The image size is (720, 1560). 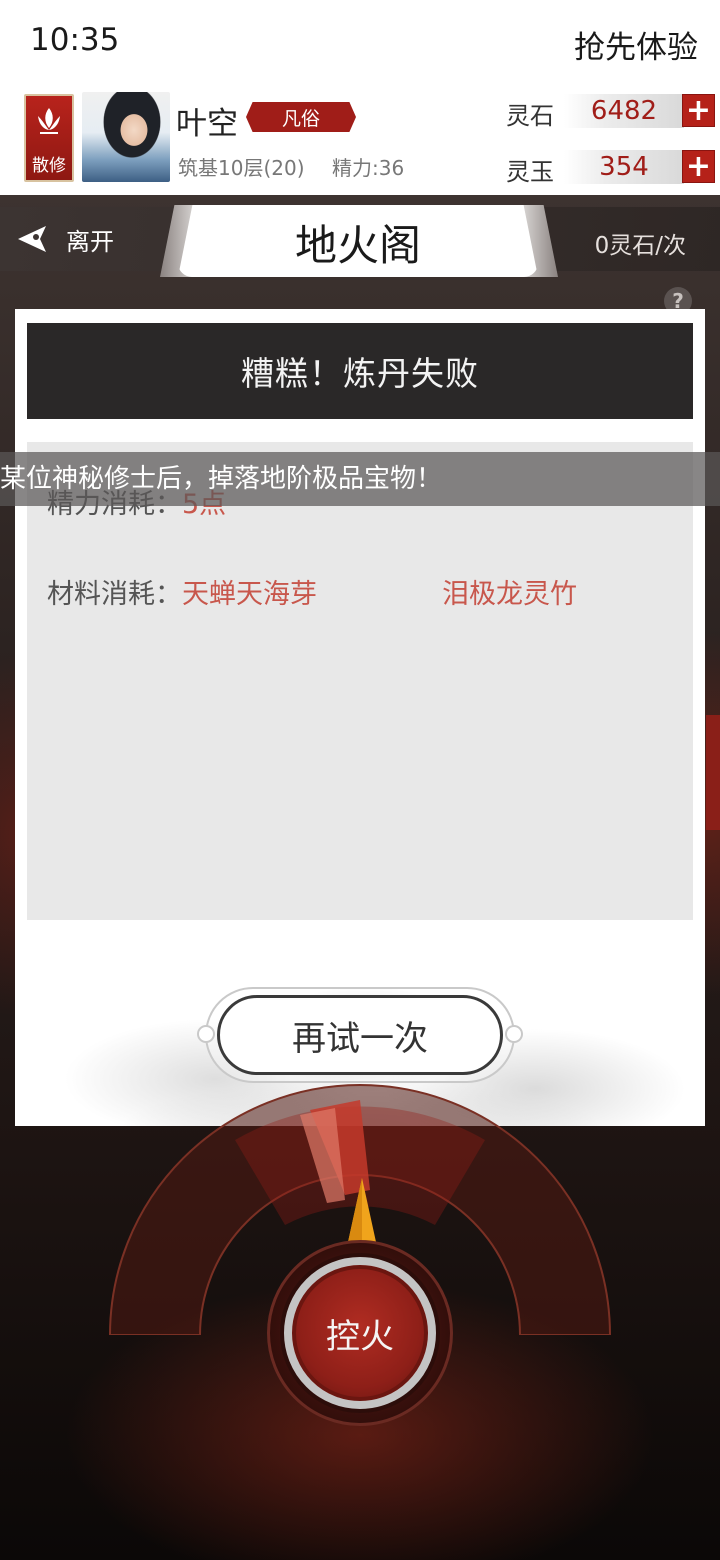 What do you see at coordinates (636, 48) in the screenshot?
I see `status-early-access: 抢先体验` at bounding box center [636, 48].